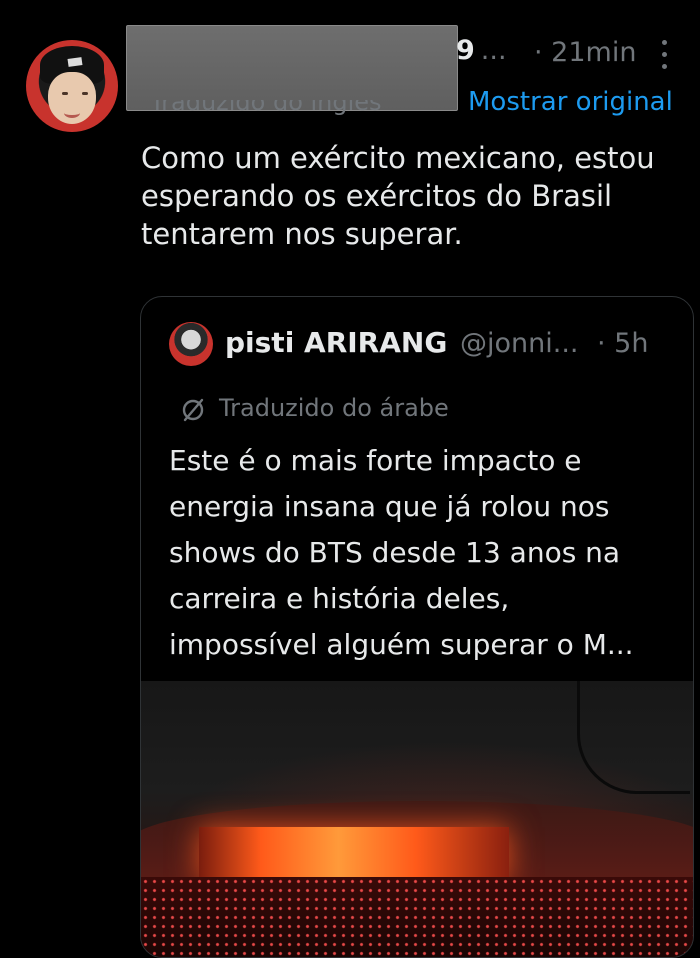 Image resolution: width=700 pixels, height=958 pixels. Describe the element at coordinates (266, 108) in the screenshot. I see `translated-label: Traduzido do inglês` at that location.